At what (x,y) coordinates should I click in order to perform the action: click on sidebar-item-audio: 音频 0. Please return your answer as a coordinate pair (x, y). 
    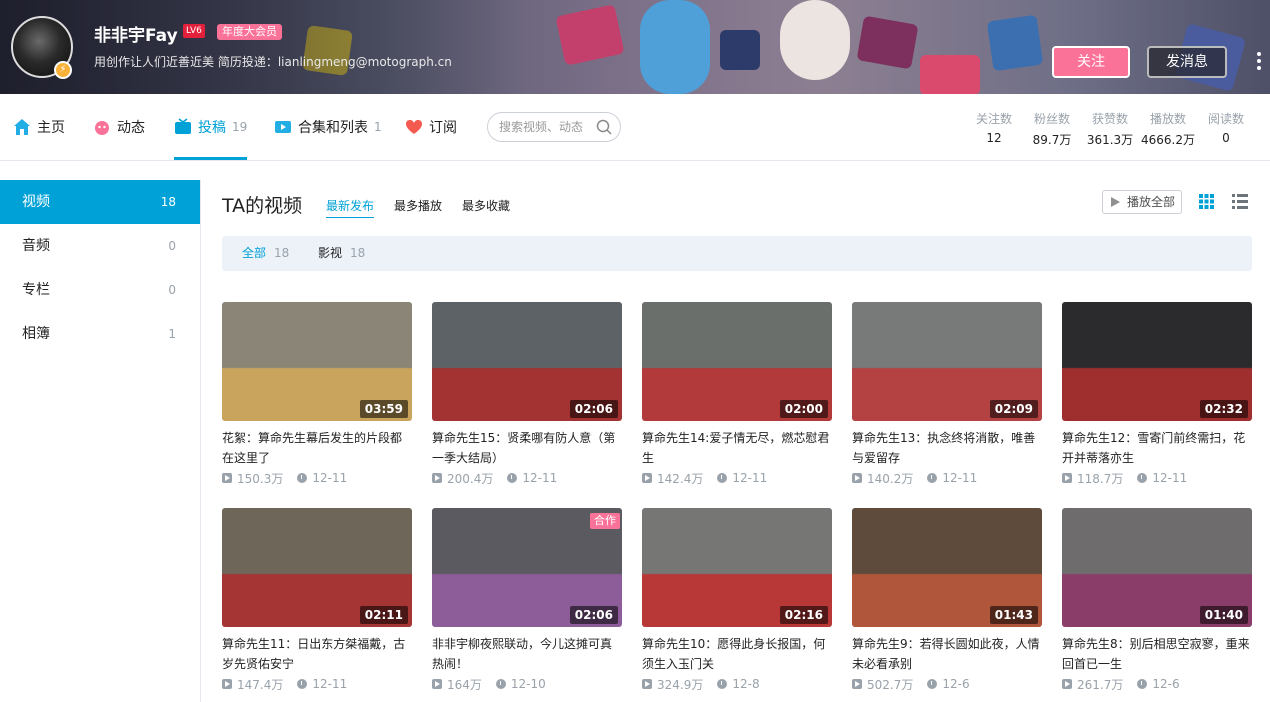
    Looking at the image, I should click on (100, 246).